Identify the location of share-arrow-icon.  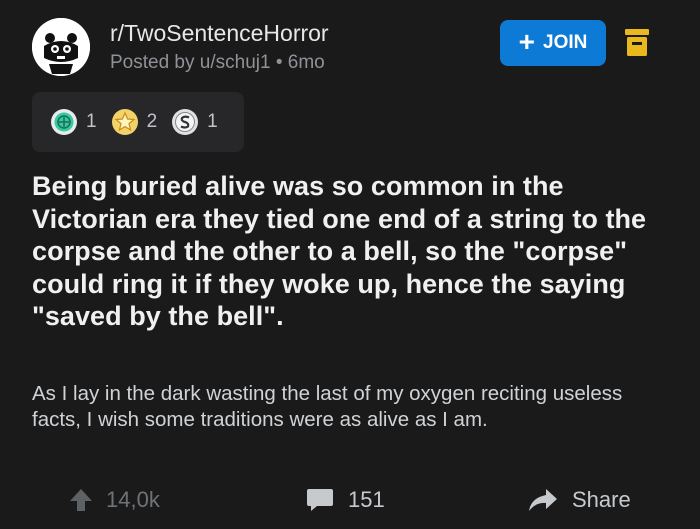
(543, 500).